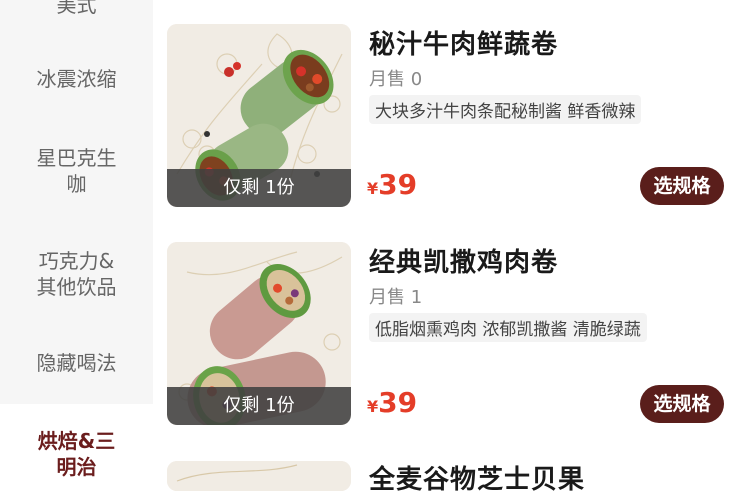 The height and width of the screenshot is (496, 750). I want to click on category-label: 美式, so click(76, 8).